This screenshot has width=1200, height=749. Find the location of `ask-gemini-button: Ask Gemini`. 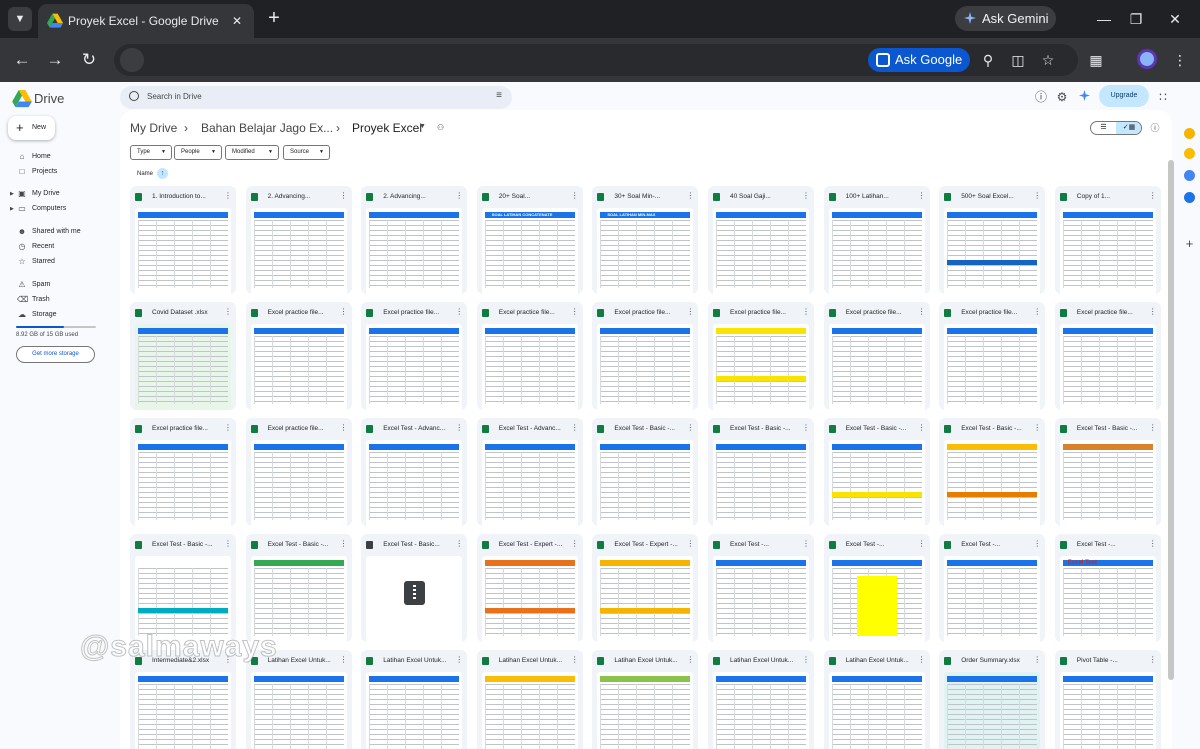

ask-gemini-button: Ask Gemini is located at coordinates (1005, 18).